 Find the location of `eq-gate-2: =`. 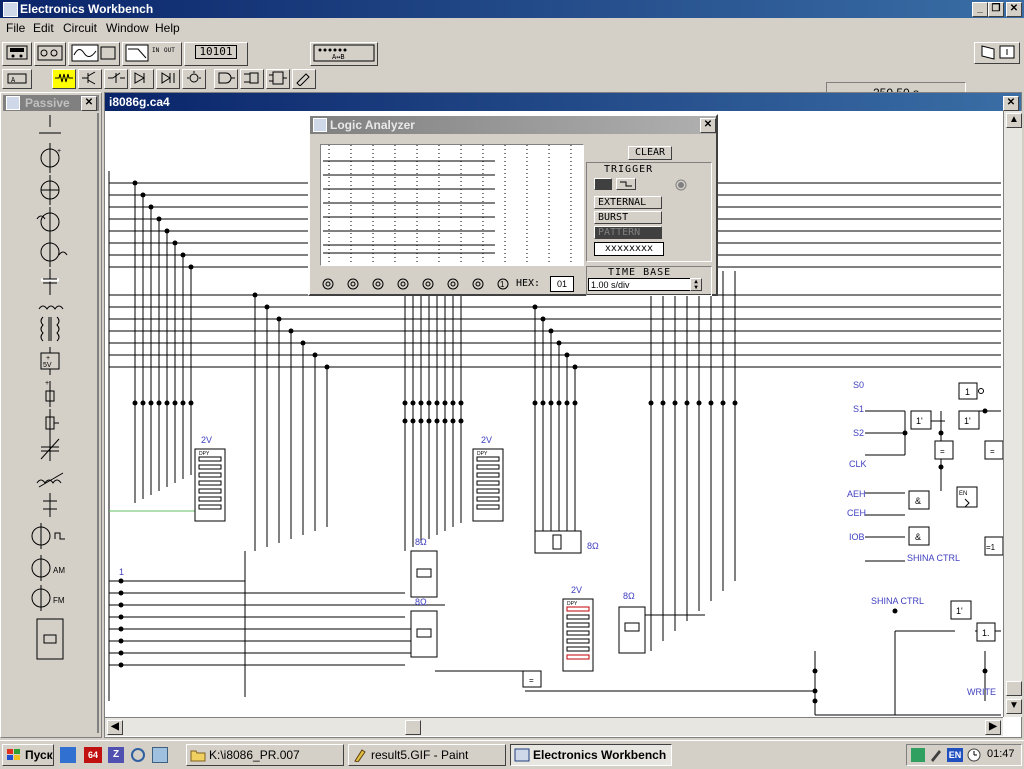

eq-gate-2: = is located at coordinates (994, 450).